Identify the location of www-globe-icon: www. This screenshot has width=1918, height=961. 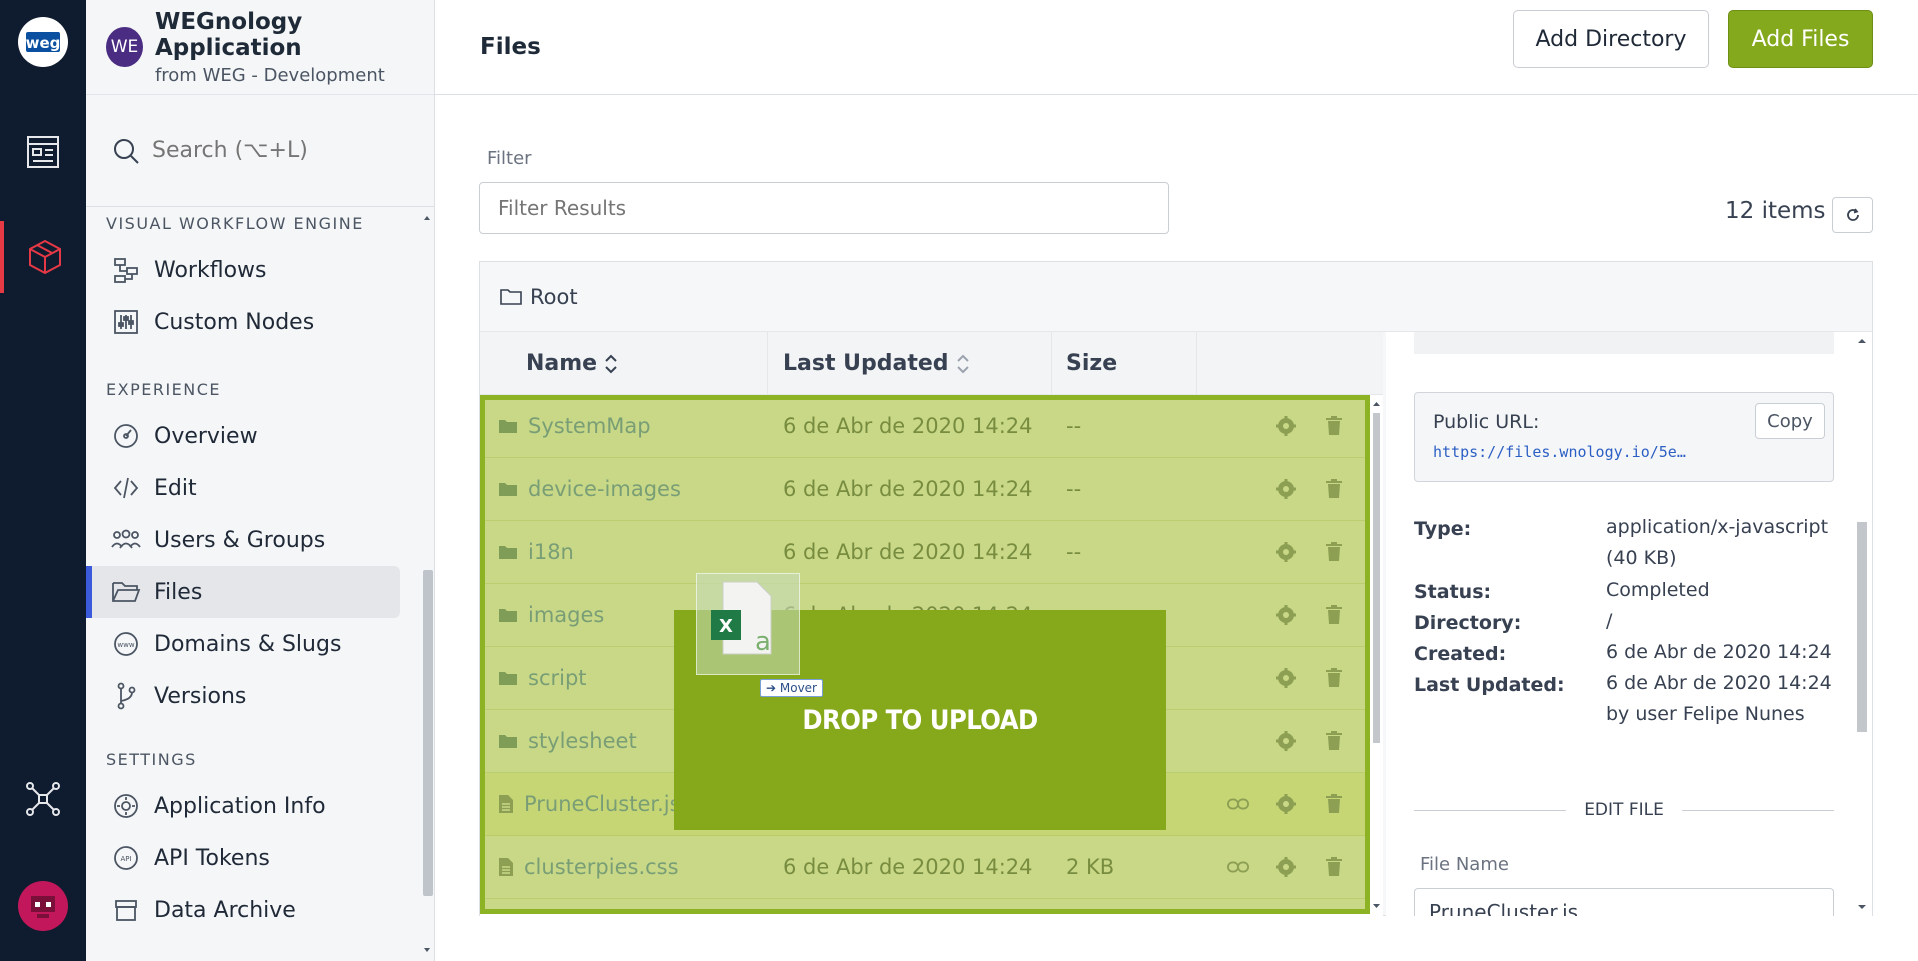
(126, 644).